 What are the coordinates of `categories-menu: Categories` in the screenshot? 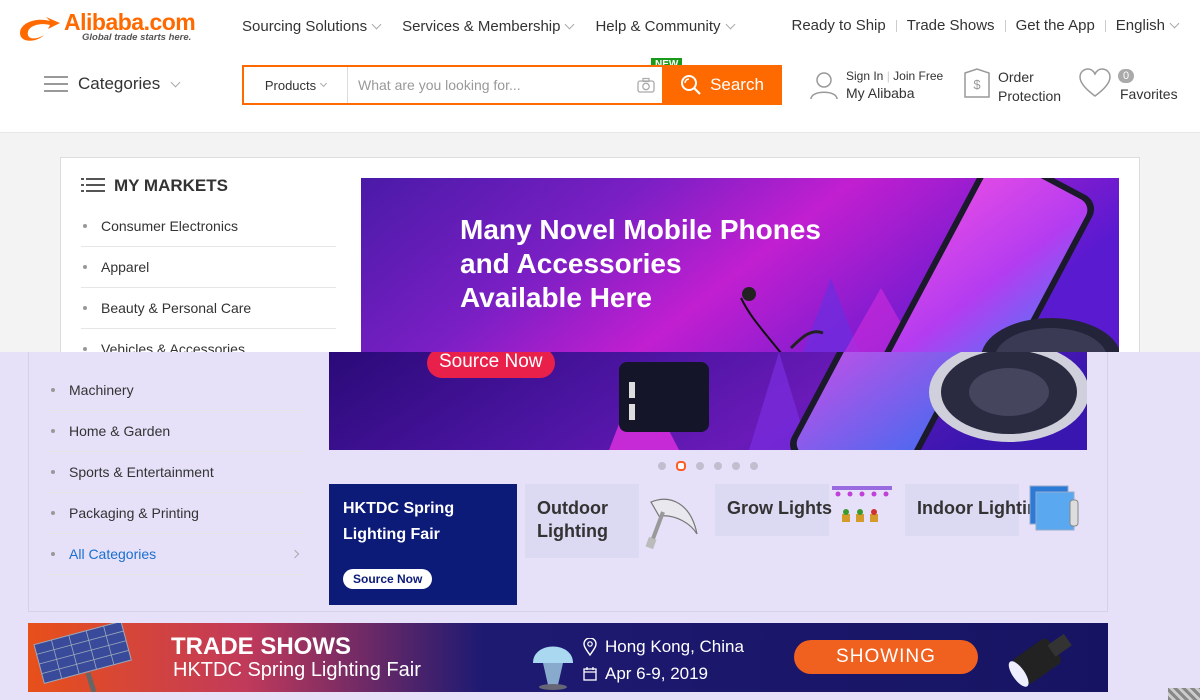 It's located at (112, 84).